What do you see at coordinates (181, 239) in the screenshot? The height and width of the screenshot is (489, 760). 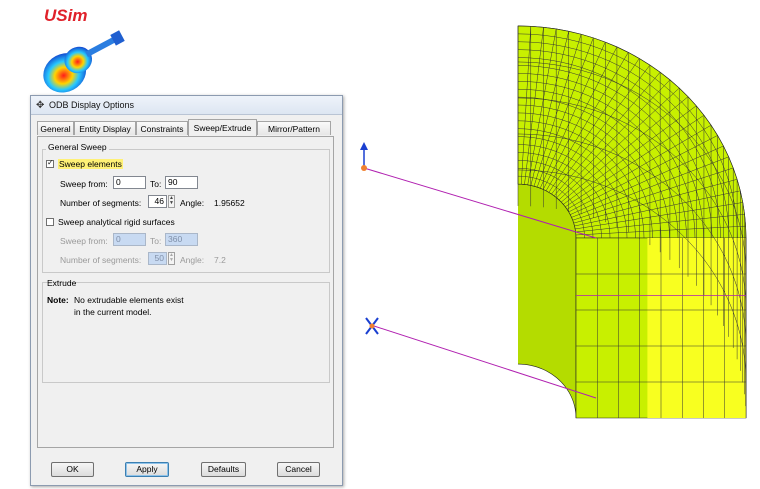 I see `rigid-to-input: 360` at bounding box center [181, 239].